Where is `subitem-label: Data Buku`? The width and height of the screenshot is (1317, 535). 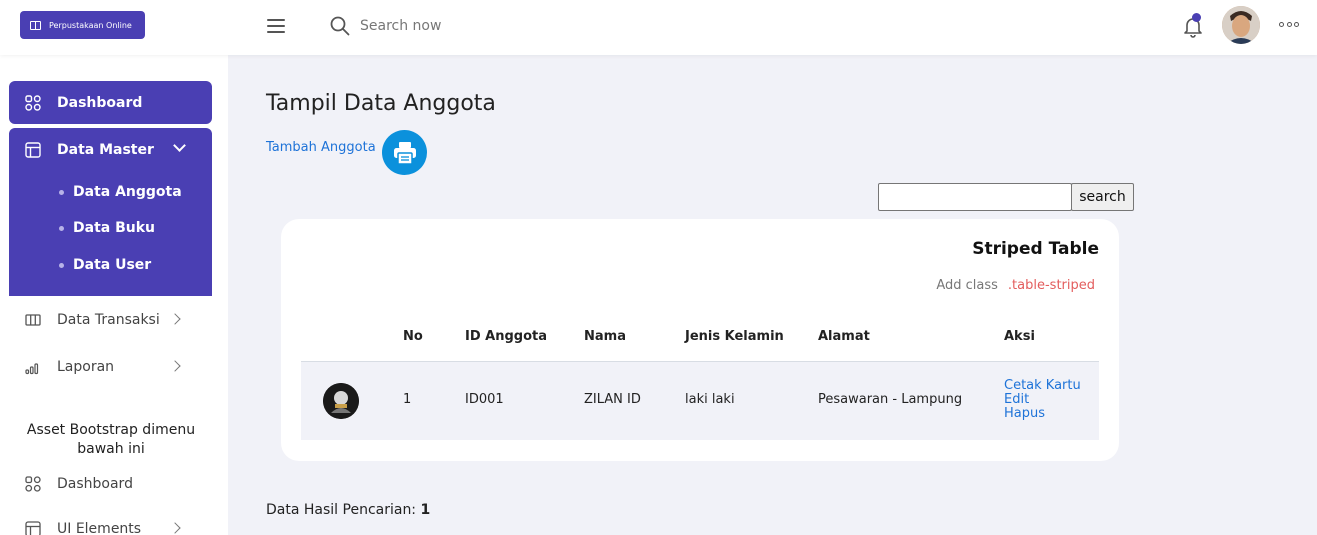
subitem-label: Data Buku is located at coordinates (114, 228).